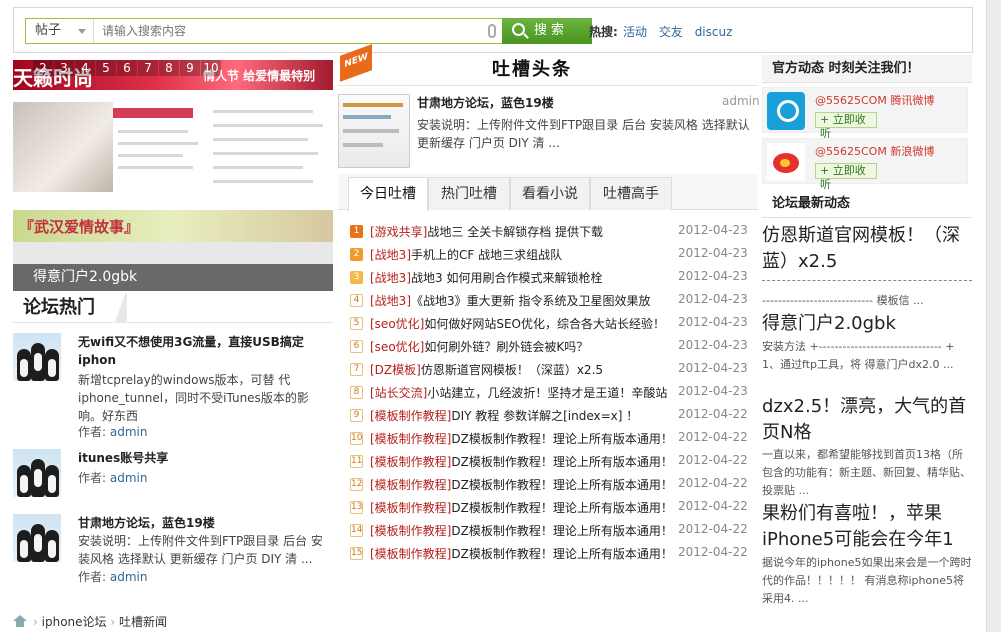 The width and height of the screenshot is (1001, 632). I want to click on category-tag: [站长交流], so click(398, 393).